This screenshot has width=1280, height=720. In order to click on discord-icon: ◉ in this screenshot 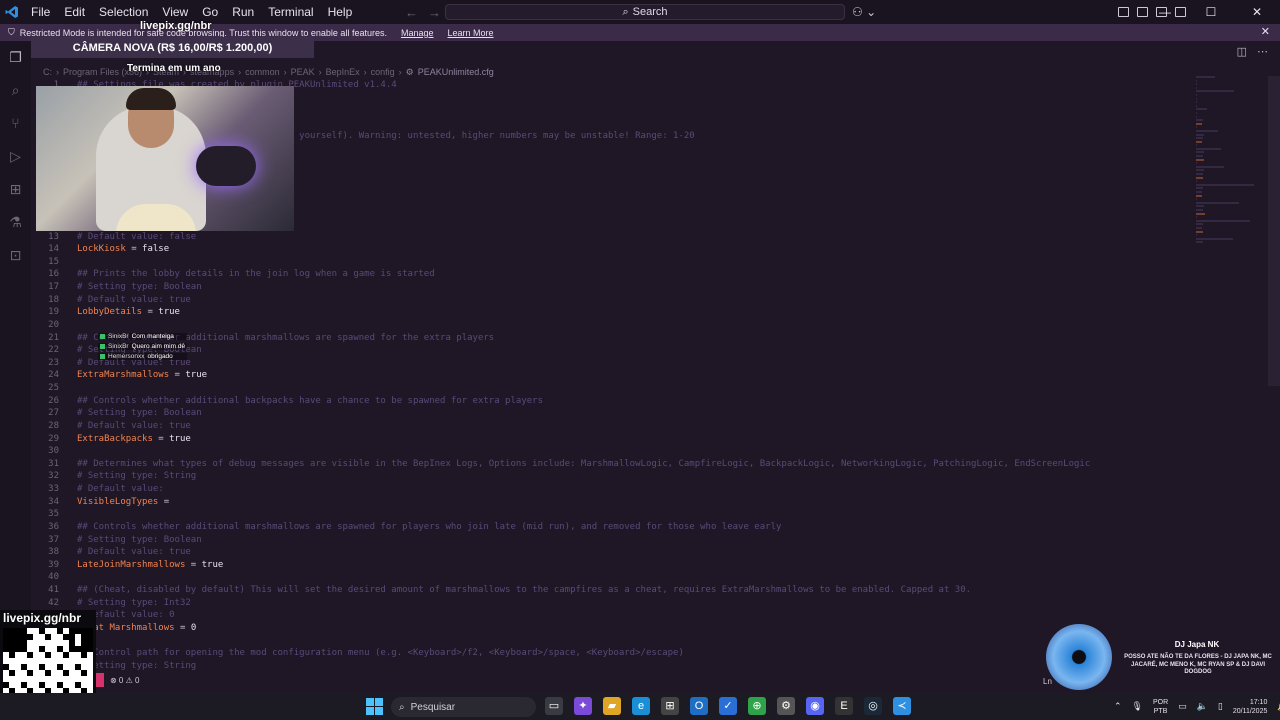, I will do `click(815, 706)`.